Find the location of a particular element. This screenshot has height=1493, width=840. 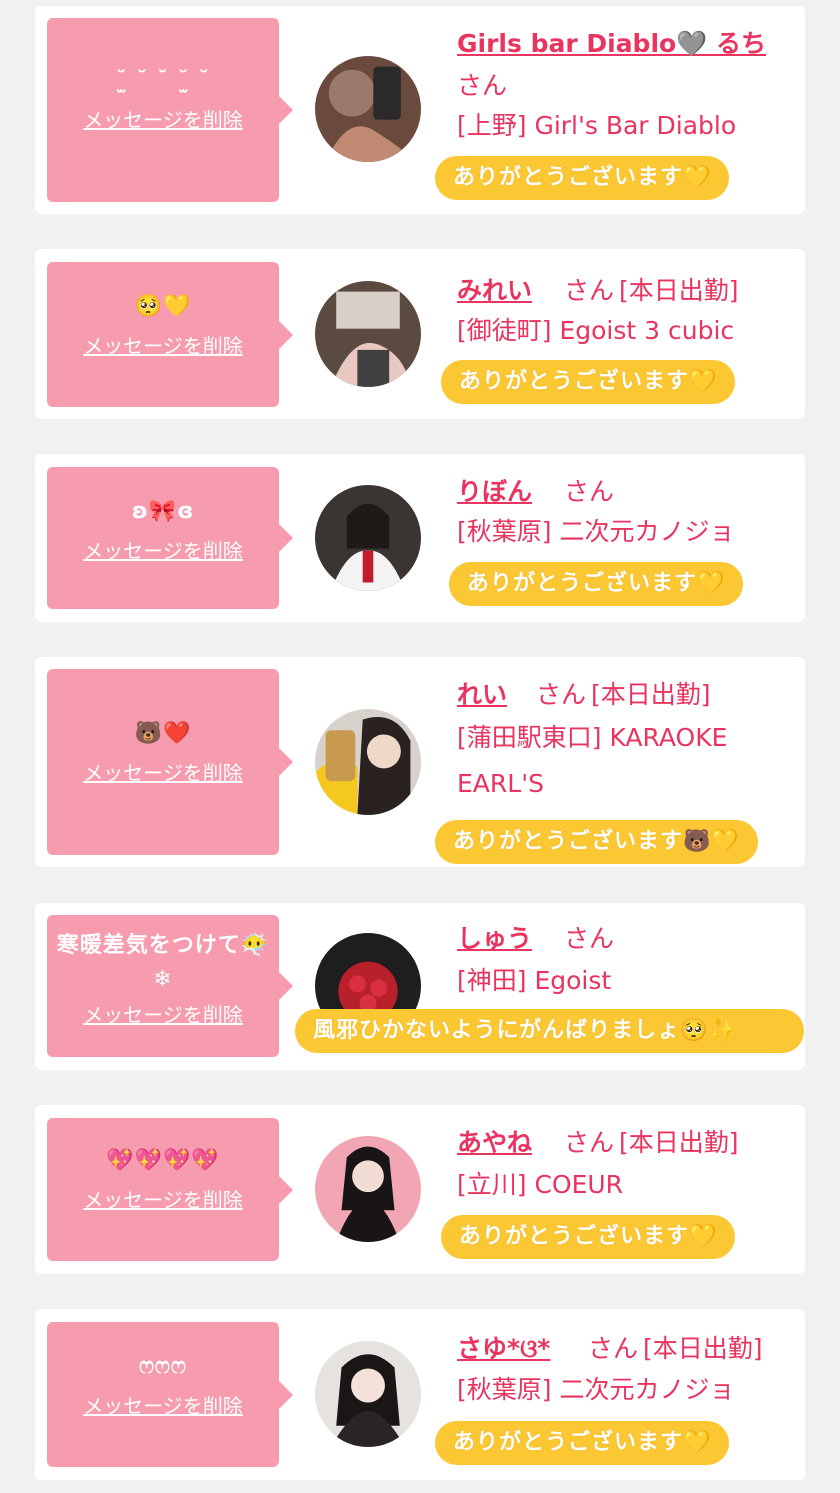

message-bubble: 🐻❤️ メッセージを削除 is located at coordinates (170, 762).